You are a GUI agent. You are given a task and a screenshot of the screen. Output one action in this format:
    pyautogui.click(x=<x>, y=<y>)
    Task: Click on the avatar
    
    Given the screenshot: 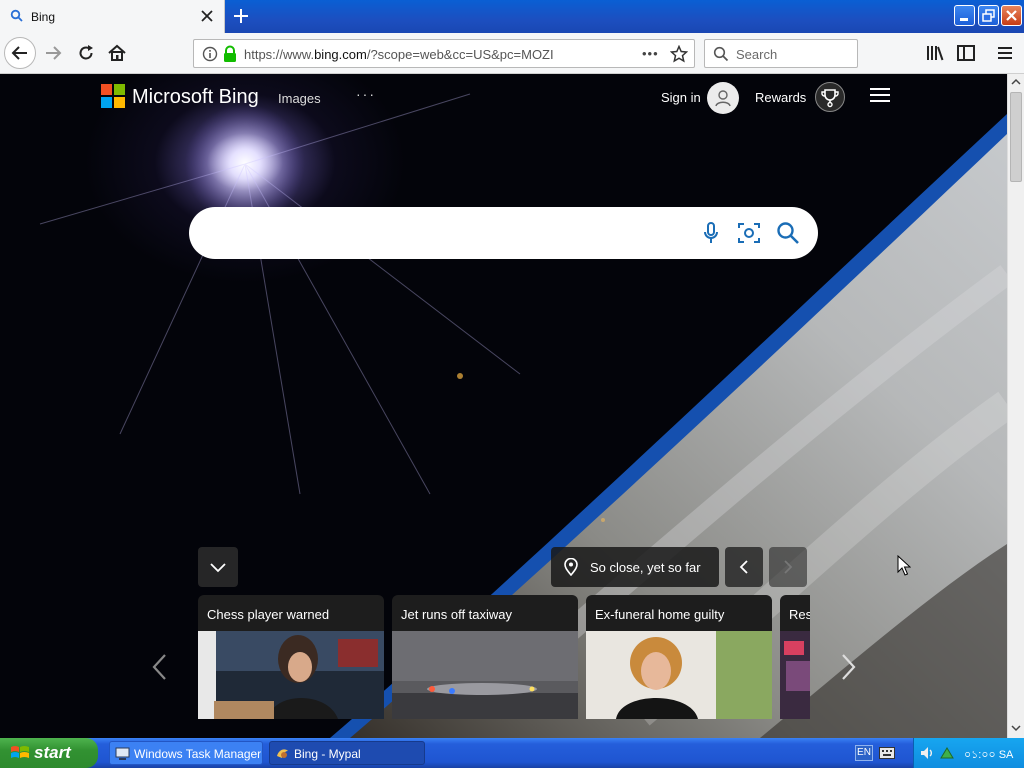 What is the action you would take?
    pyautogui.click(x=723, y=98)
    